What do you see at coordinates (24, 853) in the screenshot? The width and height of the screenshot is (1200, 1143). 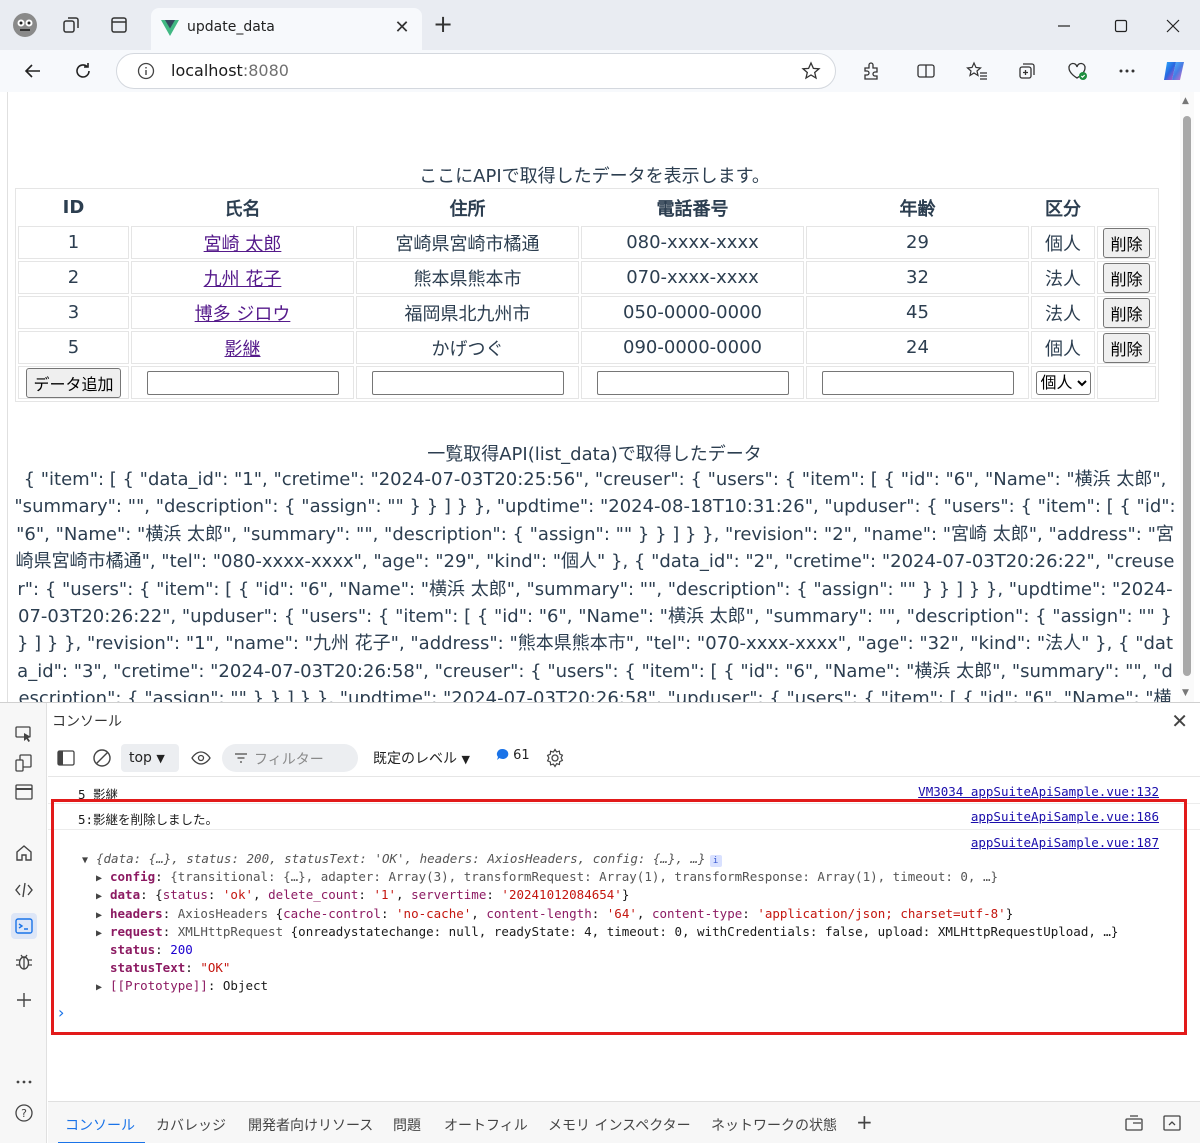 I see `welcome-home-icon` at bounding box center [24, 853].